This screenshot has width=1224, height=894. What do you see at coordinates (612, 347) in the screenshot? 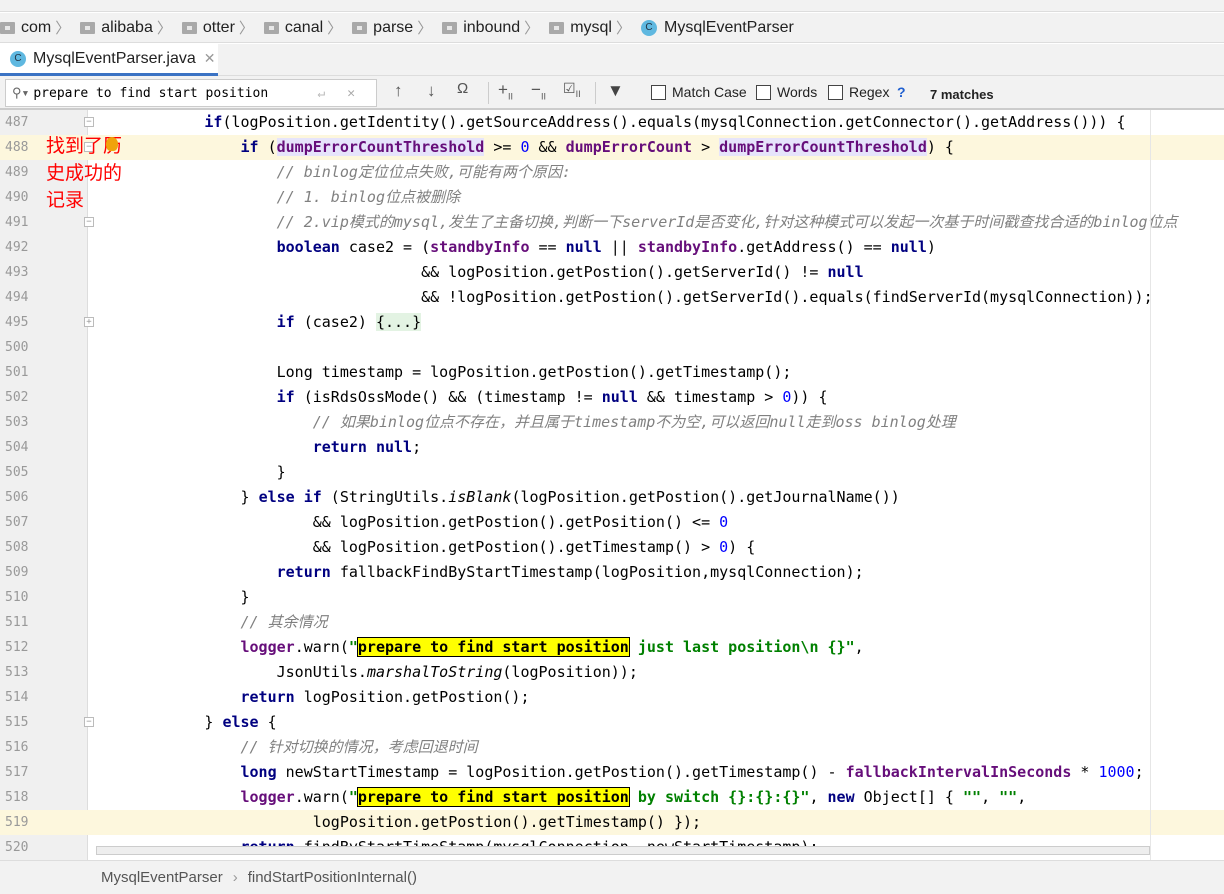
I see `code-line: 500` at bounding box center [612, 347].